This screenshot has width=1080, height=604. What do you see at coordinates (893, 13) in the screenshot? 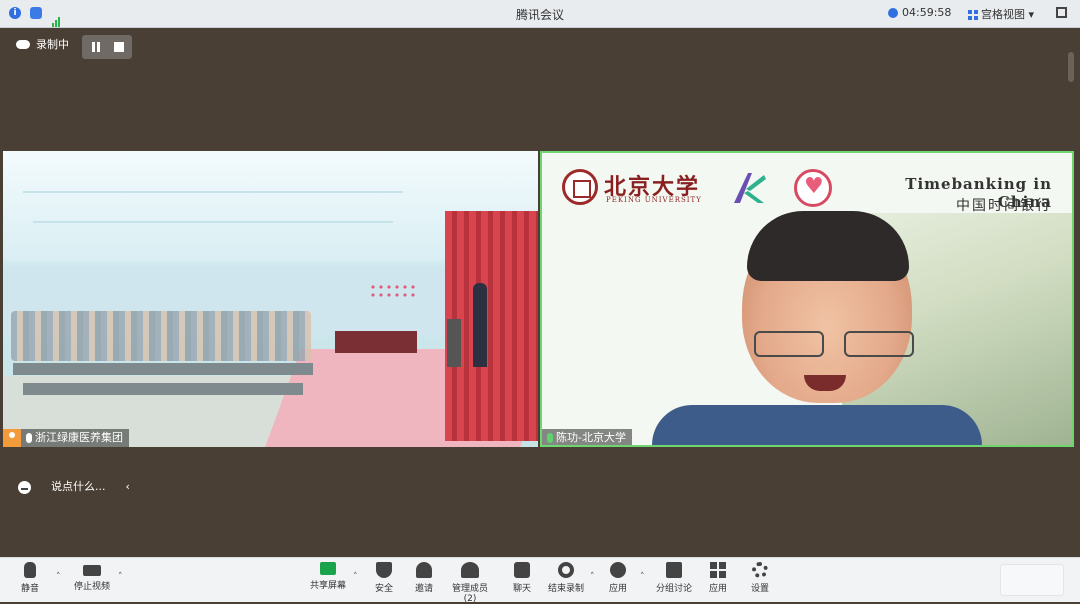
I see `clock-icon` at bounding box center [893, 13].